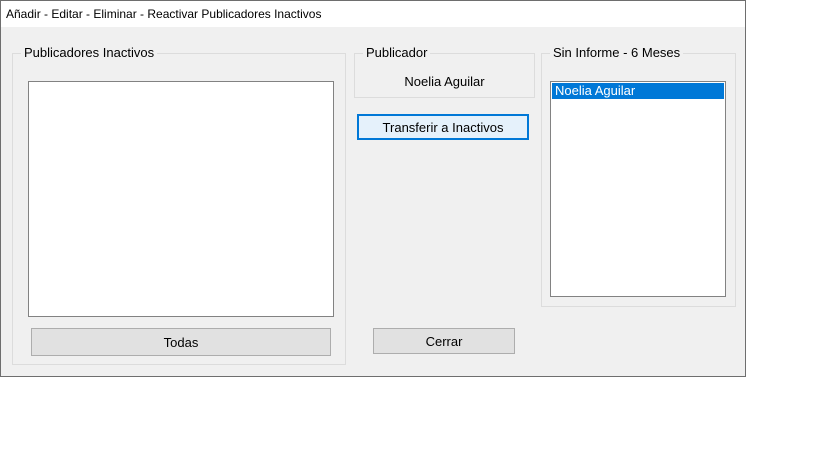  I want to click on close-button: Cerrar, so click(444, 341).